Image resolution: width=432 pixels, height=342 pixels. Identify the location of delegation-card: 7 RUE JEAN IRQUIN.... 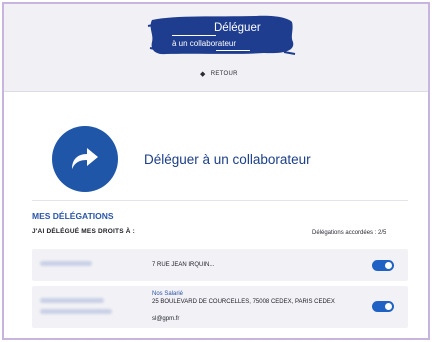
(220, 265).